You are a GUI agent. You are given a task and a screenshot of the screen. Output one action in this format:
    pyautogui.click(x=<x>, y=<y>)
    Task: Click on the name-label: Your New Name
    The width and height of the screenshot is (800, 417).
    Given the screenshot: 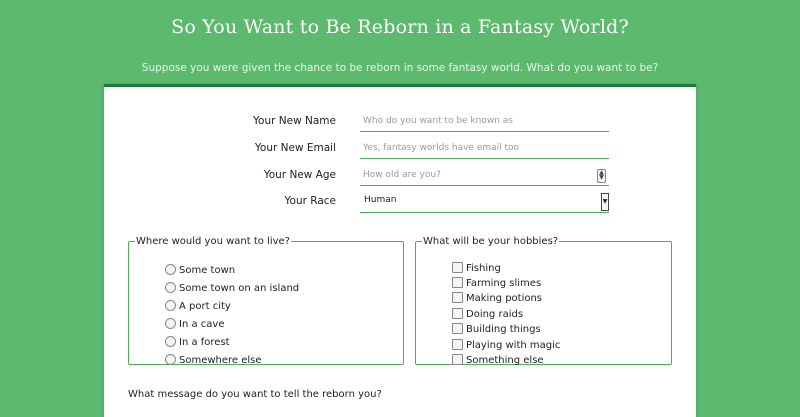 What is the action you would take?
    pyautogui.click(x=294, y=121)
    